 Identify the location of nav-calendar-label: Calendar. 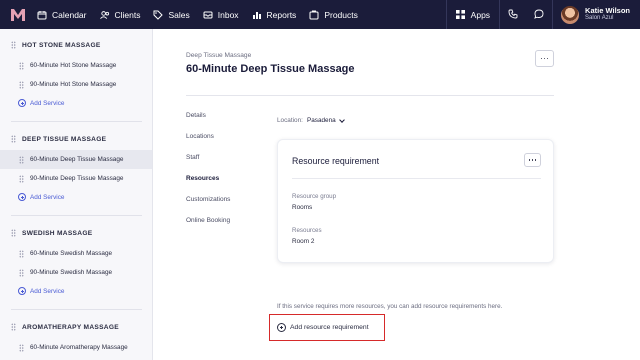
(69, 14).